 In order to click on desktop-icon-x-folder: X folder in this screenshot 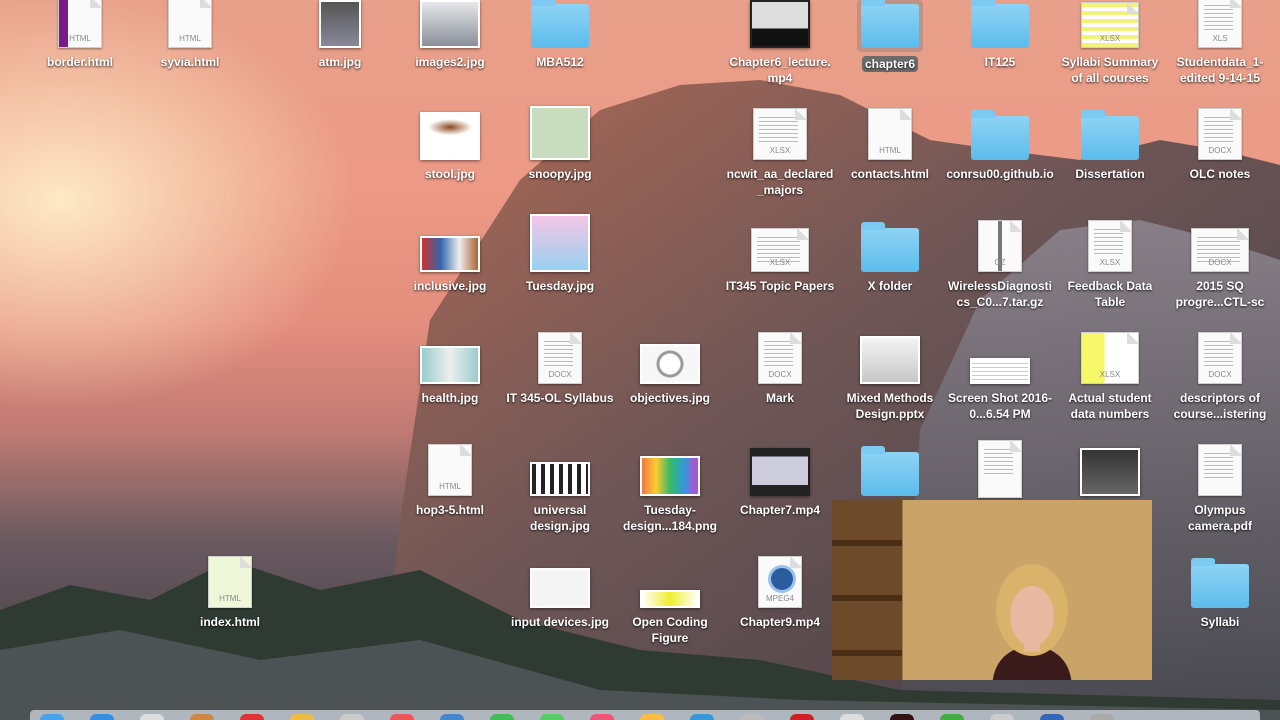, I will do `click(890, 258)`.